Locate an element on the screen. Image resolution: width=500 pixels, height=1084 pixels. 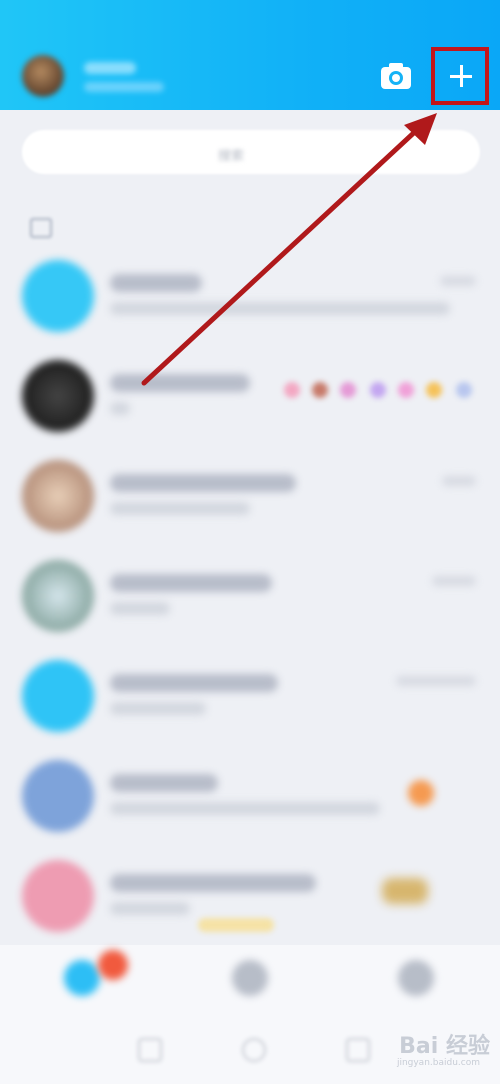
annotation-arrow is located at coordinates (289, 249).